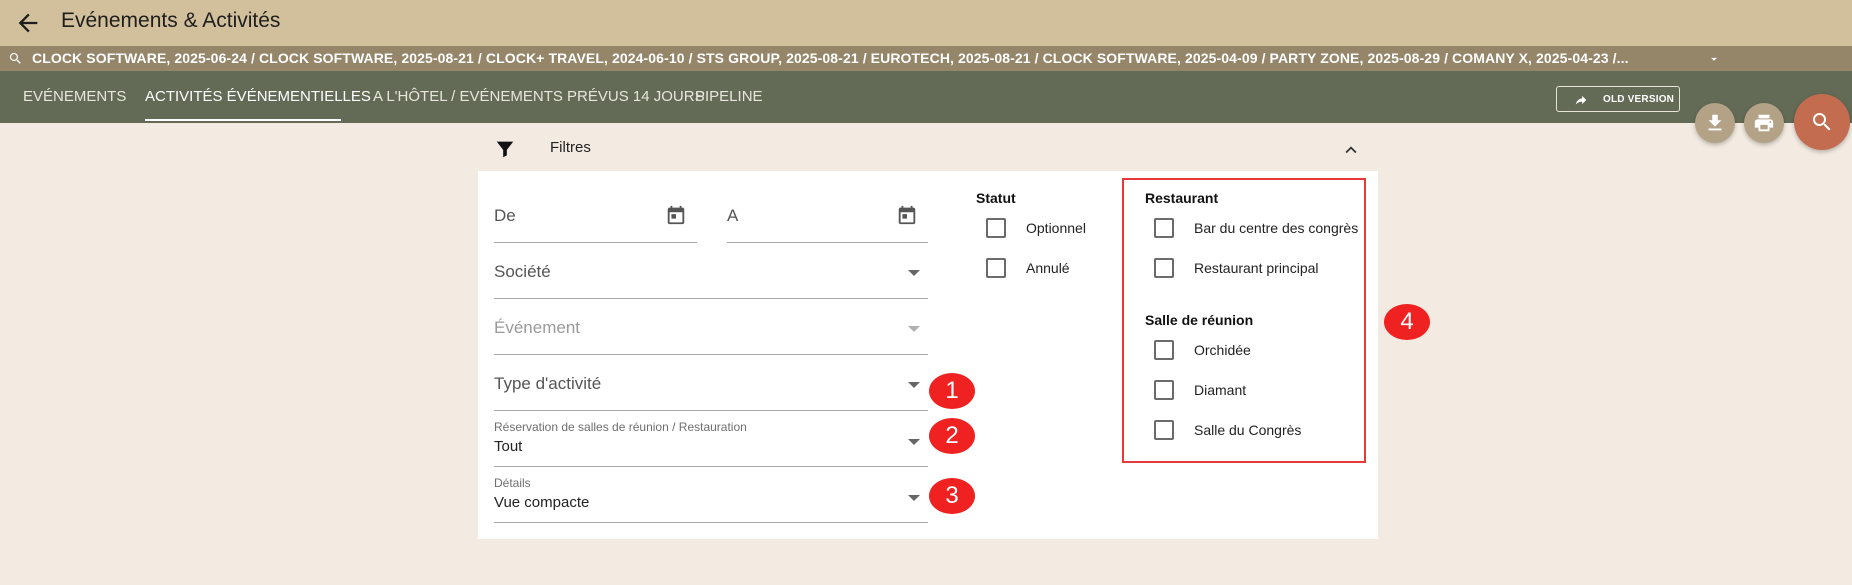  What do you see at coordinates (505, 149) in the screenshot?
I see `filter-icon` at bounding box center [505, 149].